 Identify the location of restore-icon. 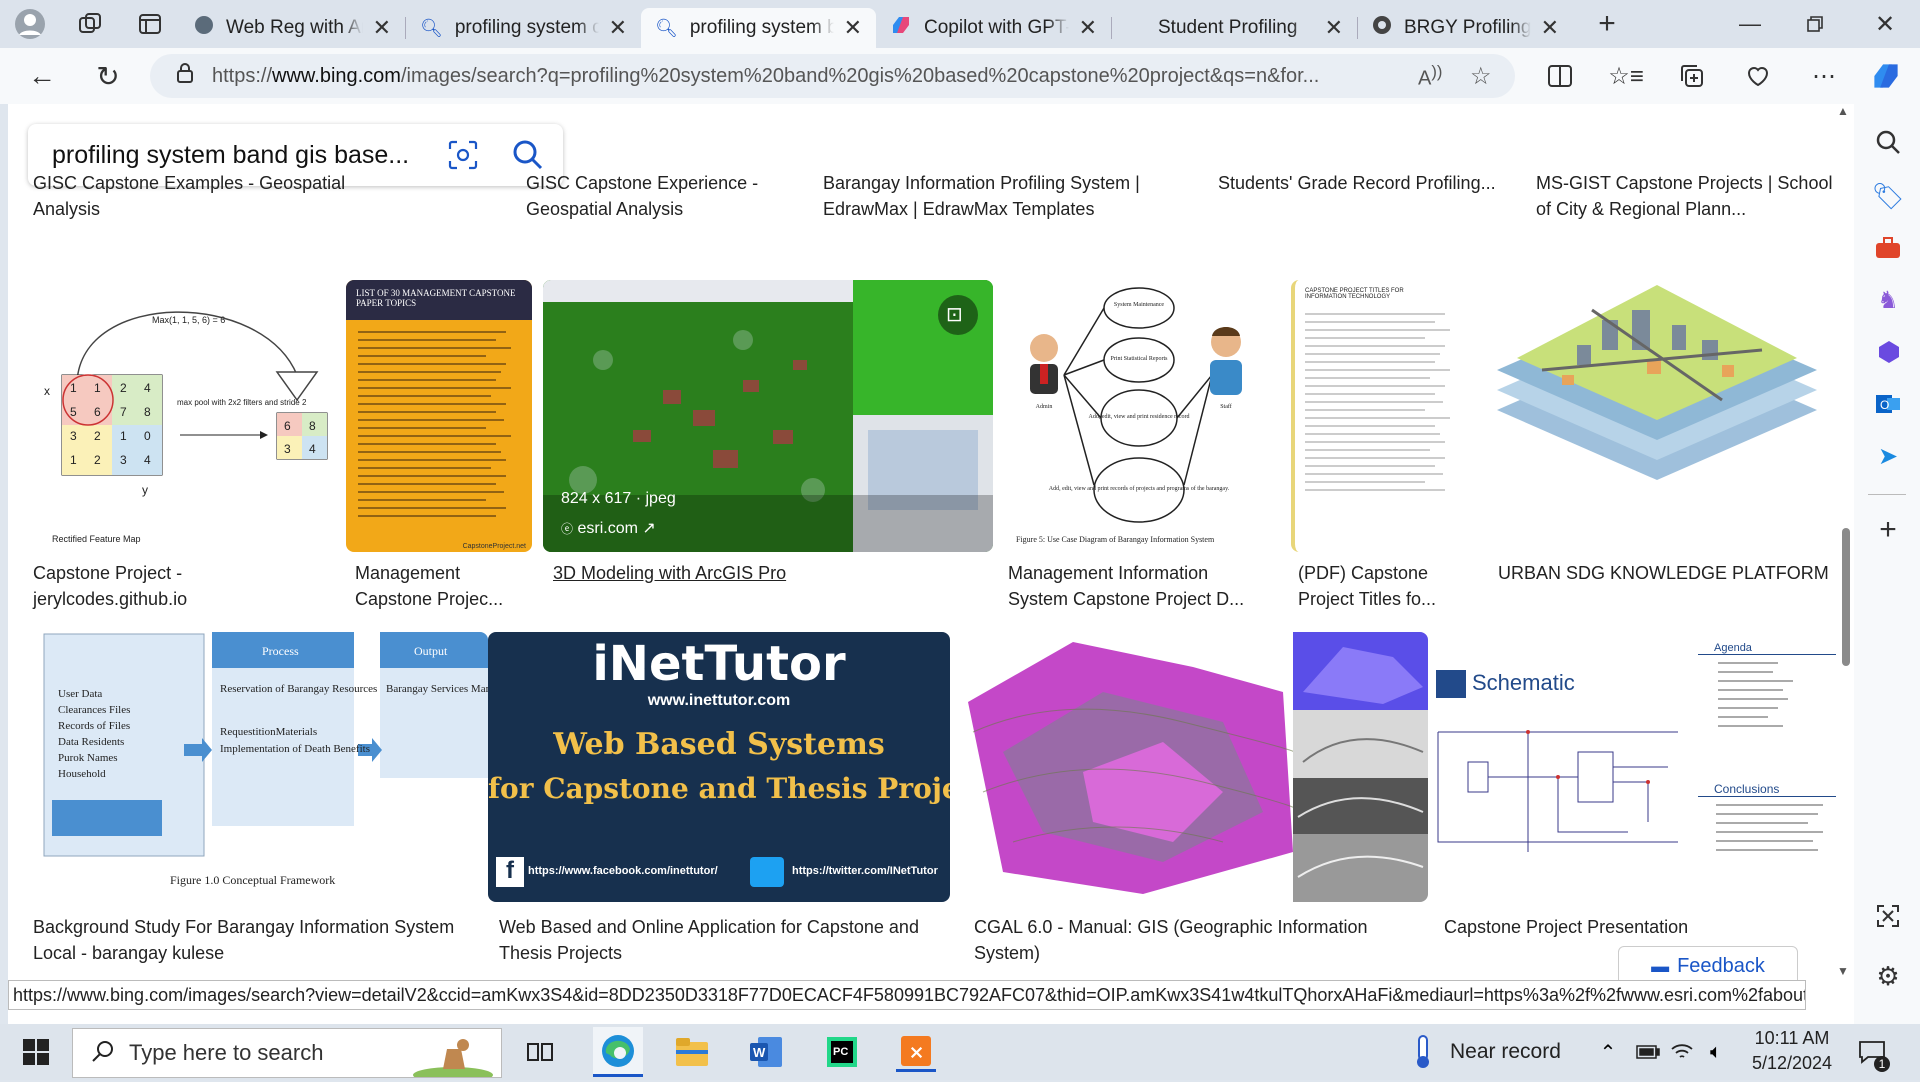
(1815, 24).